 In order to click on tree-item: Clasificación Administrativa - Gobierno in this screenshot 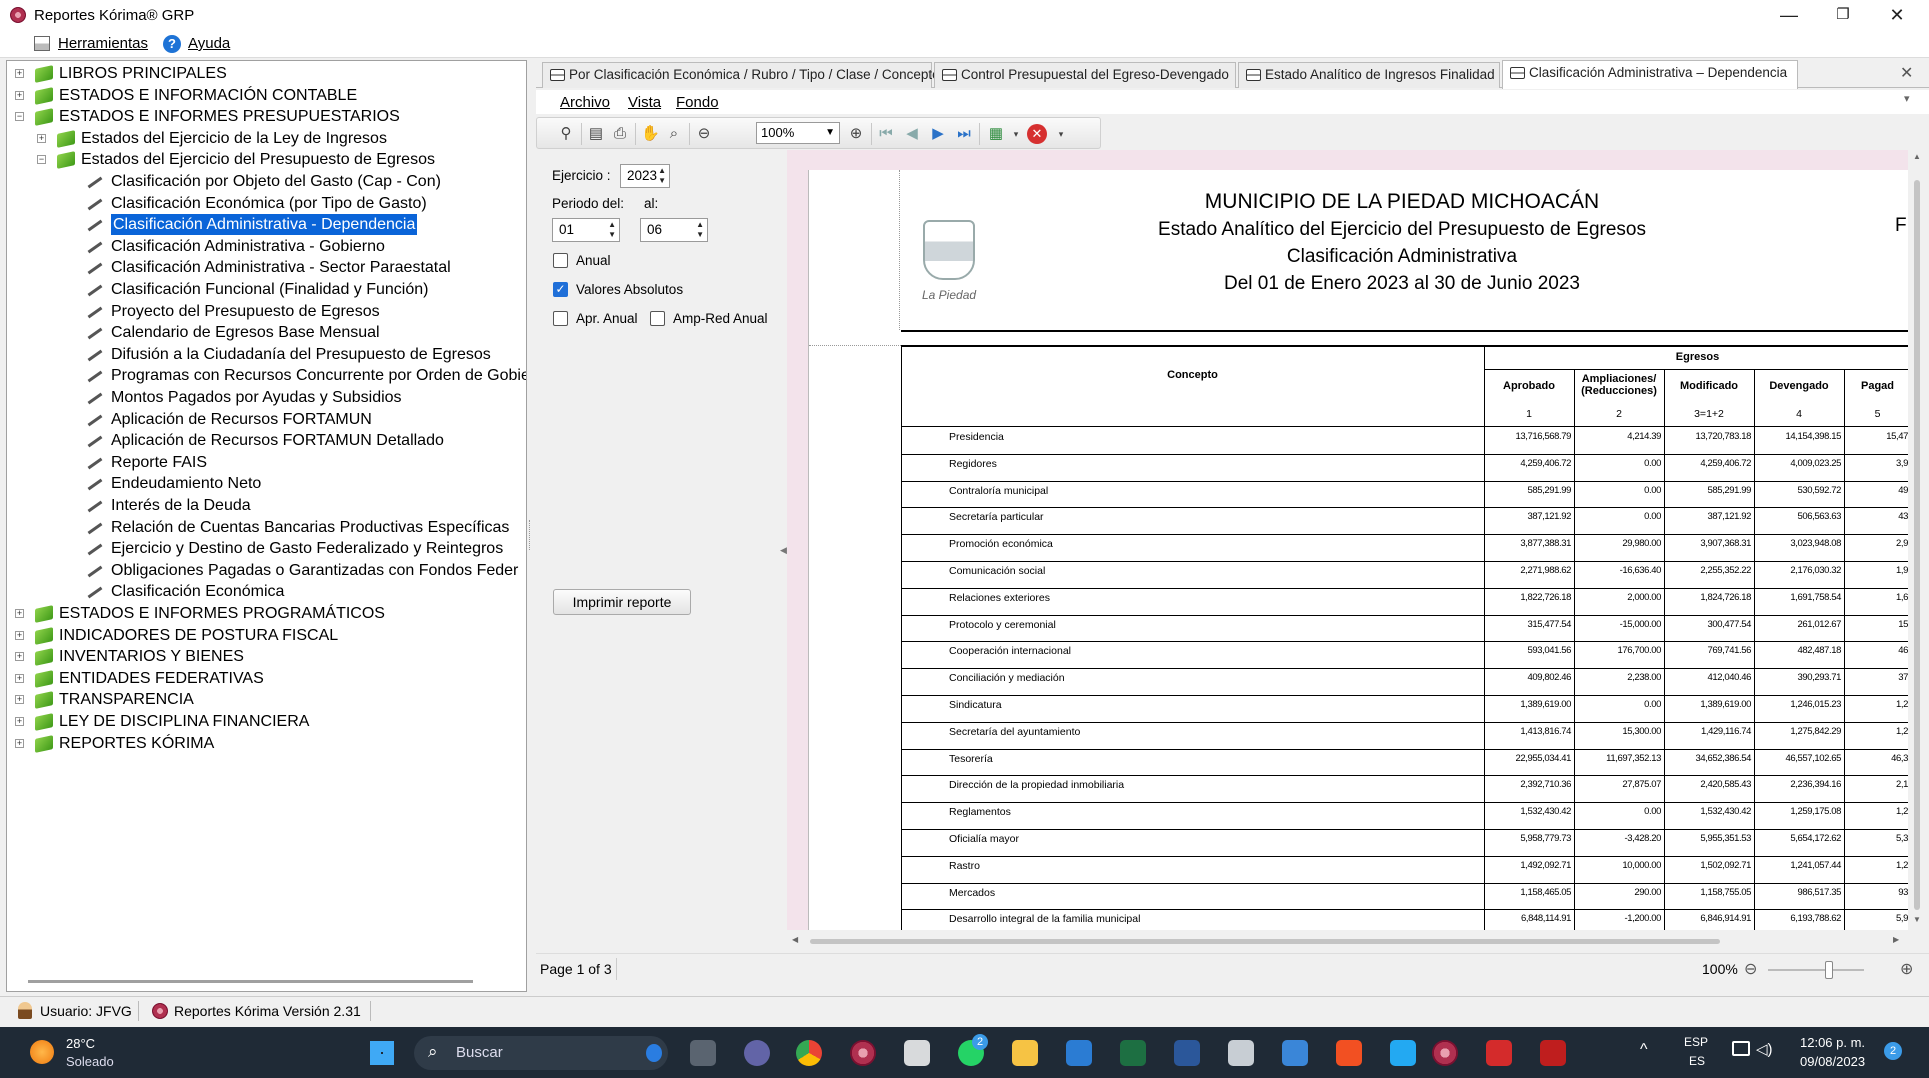, I will do `click(266, 246)`.